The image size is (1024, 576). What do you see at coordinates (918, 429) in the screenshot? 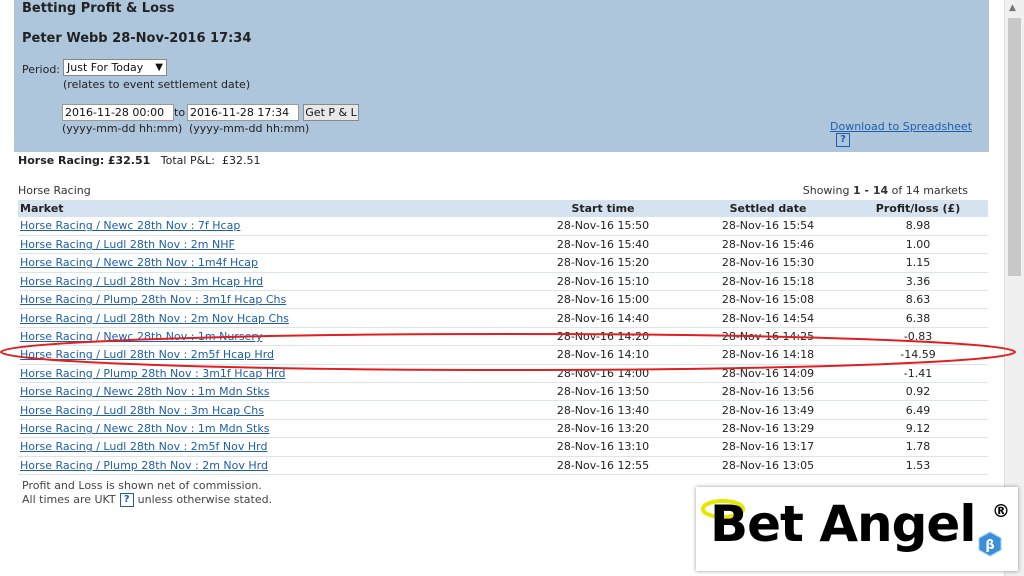
I see `cell-profit-loss: 9.12` at bounding box center [918, 429].